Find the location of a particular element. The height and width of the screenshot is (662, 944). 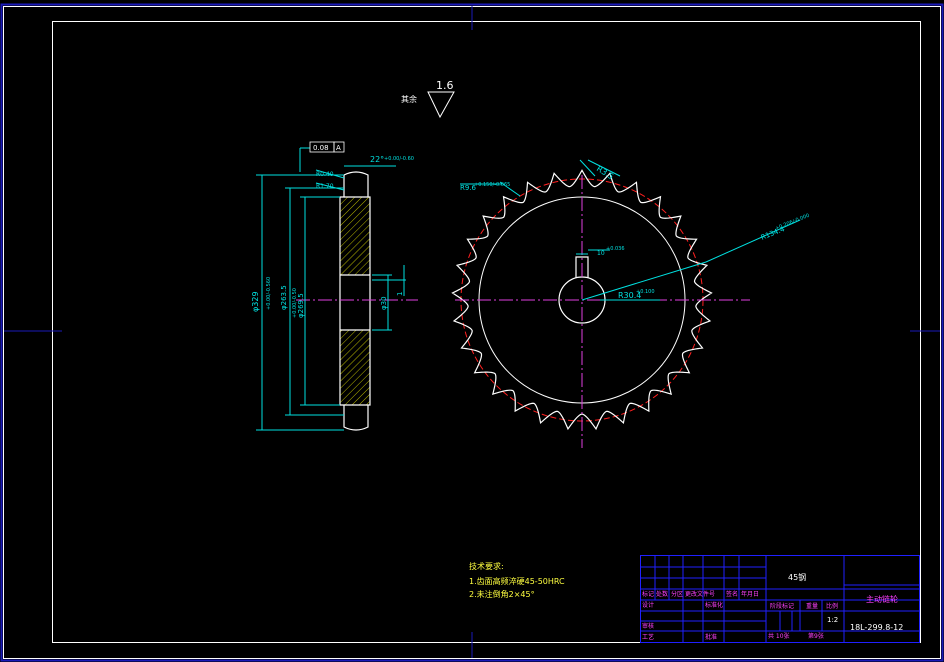

tol-frame-datum: A is located at coordinates (338, 148).